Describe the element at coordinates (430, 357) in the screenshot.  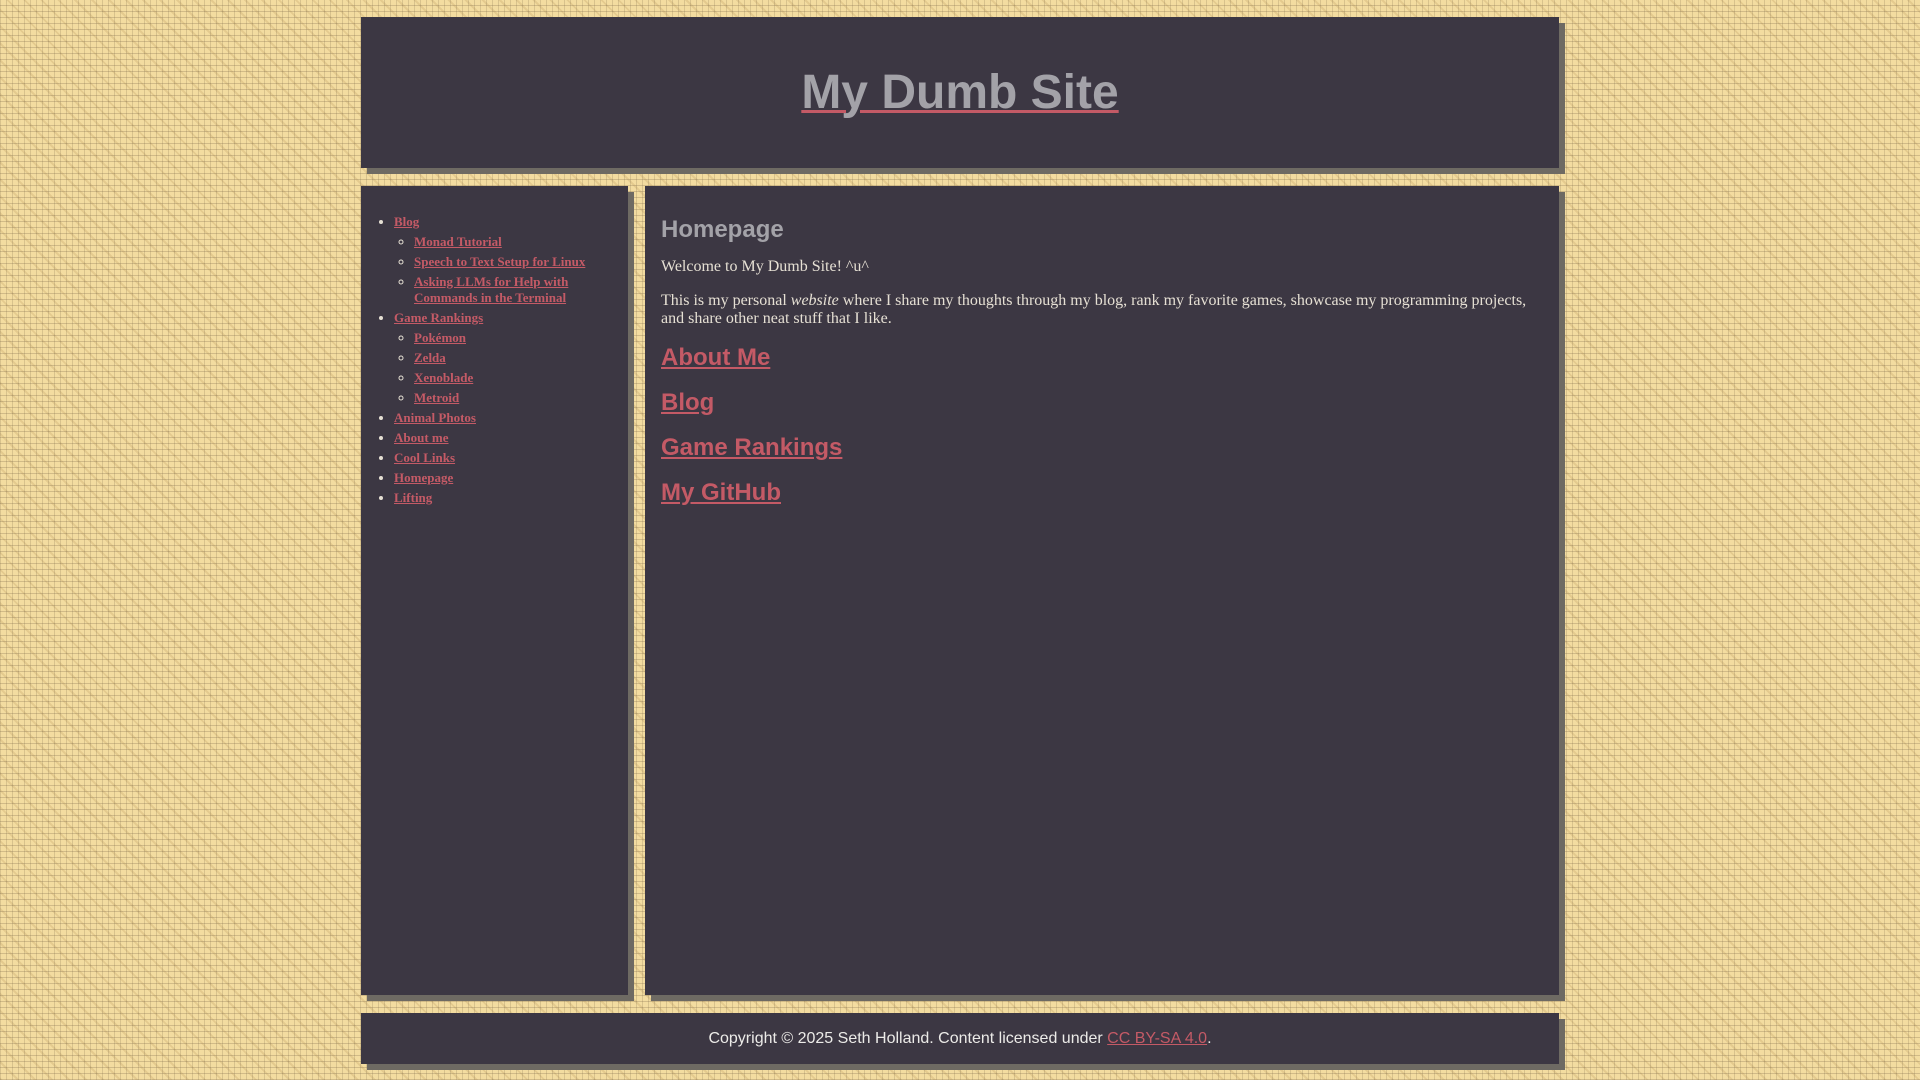
I see `sidebar-link-zelda: Zelda` at that location.